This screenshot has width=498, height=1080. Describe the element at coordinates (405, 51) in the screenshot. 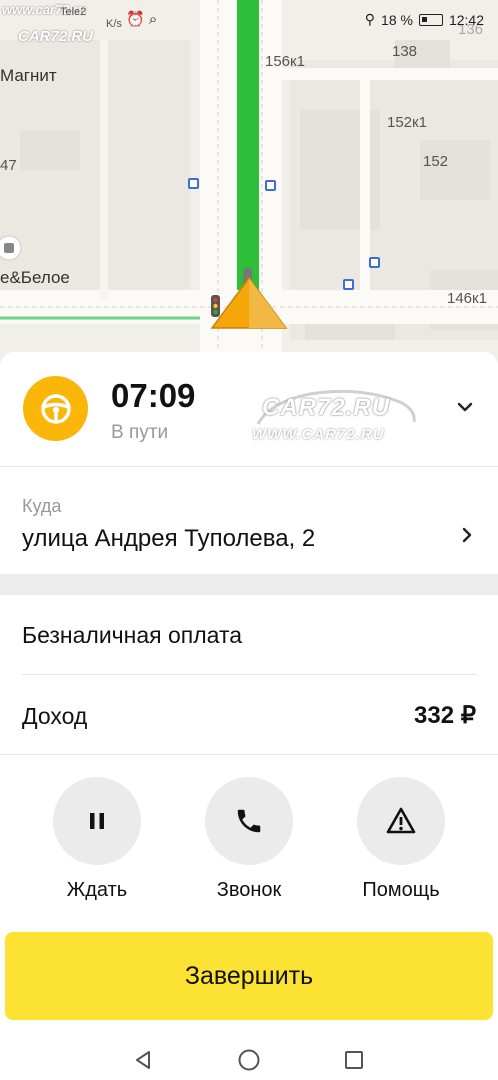

I see `map-label-building: 138` at that location.